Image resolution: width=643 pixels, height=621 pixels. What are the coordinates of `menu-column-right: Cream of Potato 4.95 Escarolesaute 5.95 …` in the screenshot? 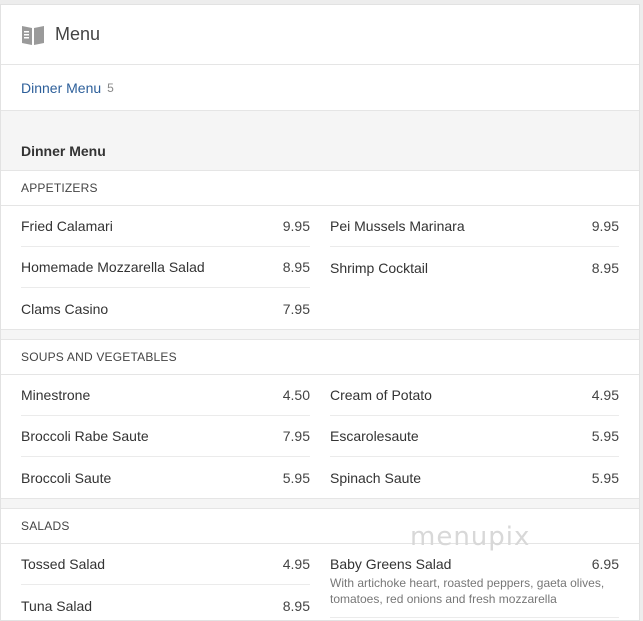 It's located at (474, 436).